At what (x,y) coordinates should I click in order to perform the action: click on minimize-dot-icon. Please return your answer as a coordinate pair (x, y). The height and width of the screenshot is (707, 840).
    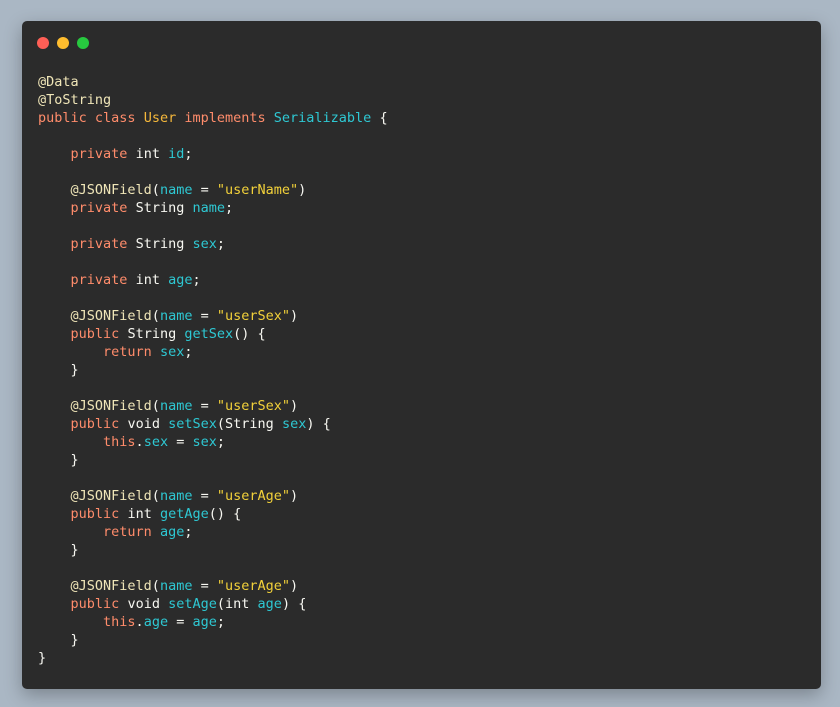
    Looking at the image, I should click on (63, 43).